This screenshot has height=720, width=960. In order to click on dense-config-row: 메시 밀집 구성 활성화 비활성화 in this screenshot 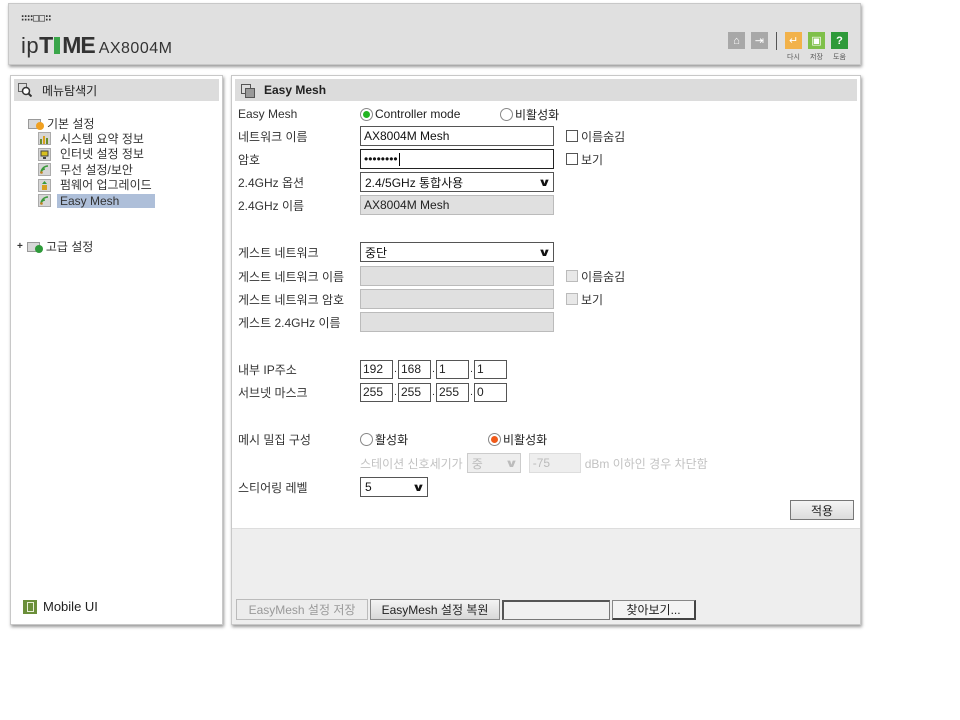, I will do `click(392, 439)`.